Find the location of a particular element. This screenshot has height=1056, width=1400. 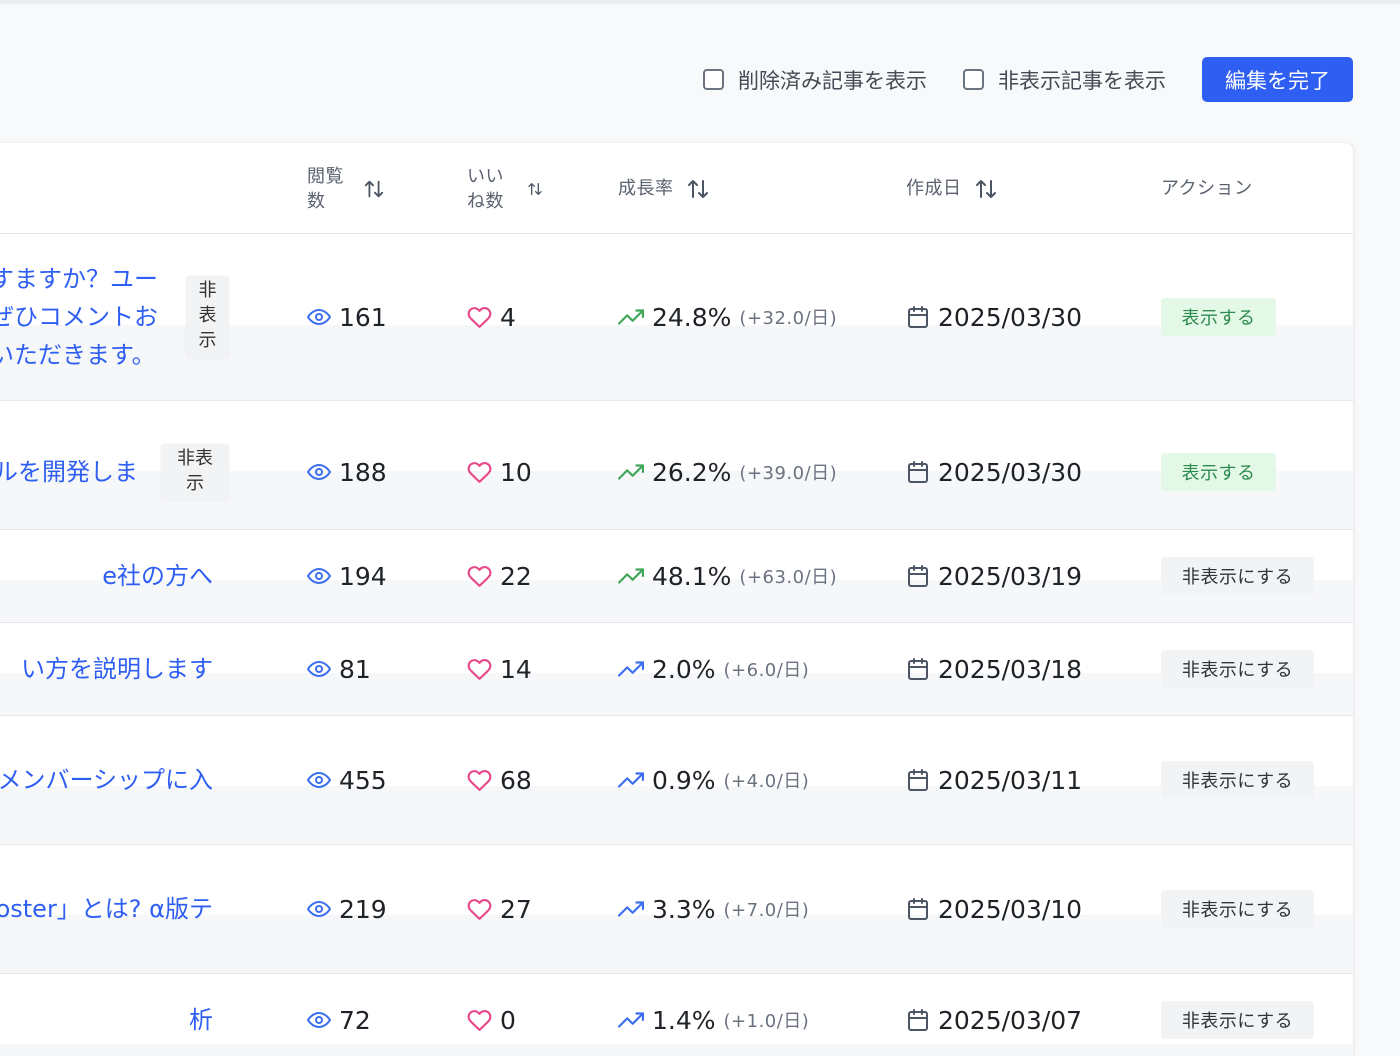

likes-count: 68 is located at coordinates (516, 780).